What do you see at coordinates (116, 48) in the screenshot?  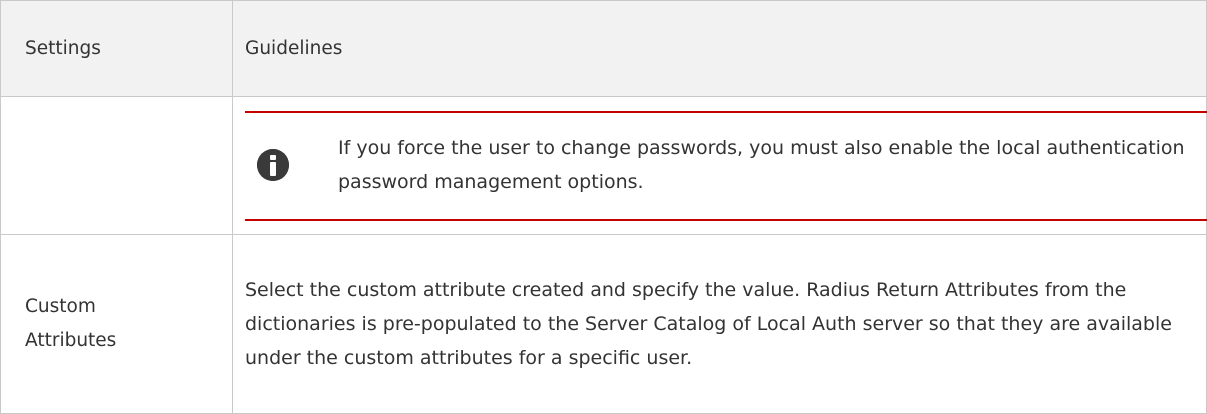 I see `settings-column-header: Settings` at bounding box center [116, 48].